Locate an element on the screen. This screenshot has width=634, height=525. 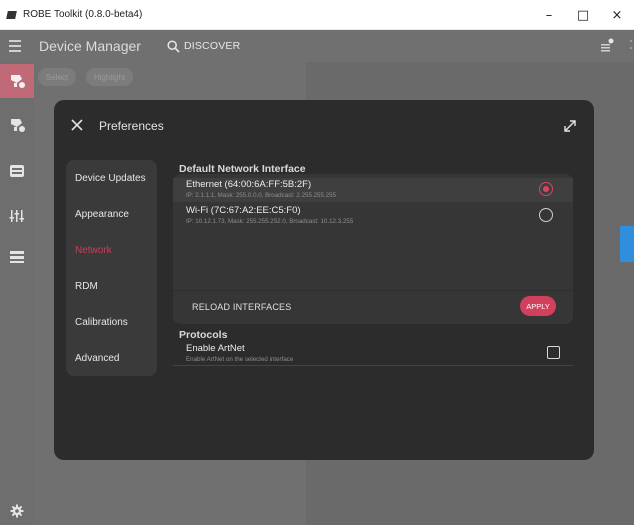
gear-icon is located at coordinates (17, 511).